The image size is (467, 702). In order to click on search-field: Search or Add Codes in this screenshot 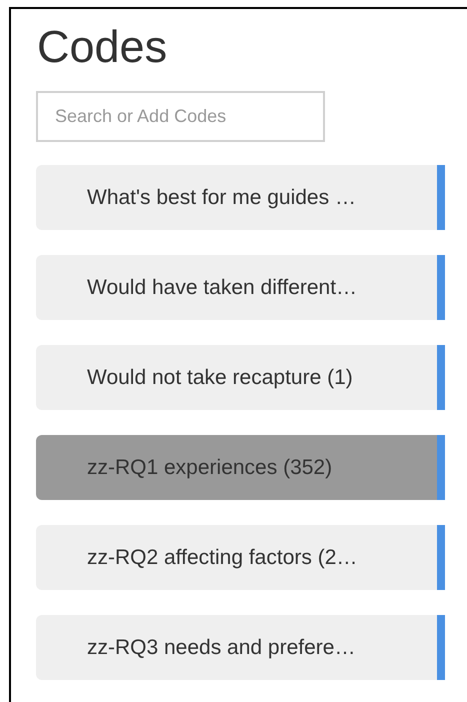, I will do `click(180, 116)`.